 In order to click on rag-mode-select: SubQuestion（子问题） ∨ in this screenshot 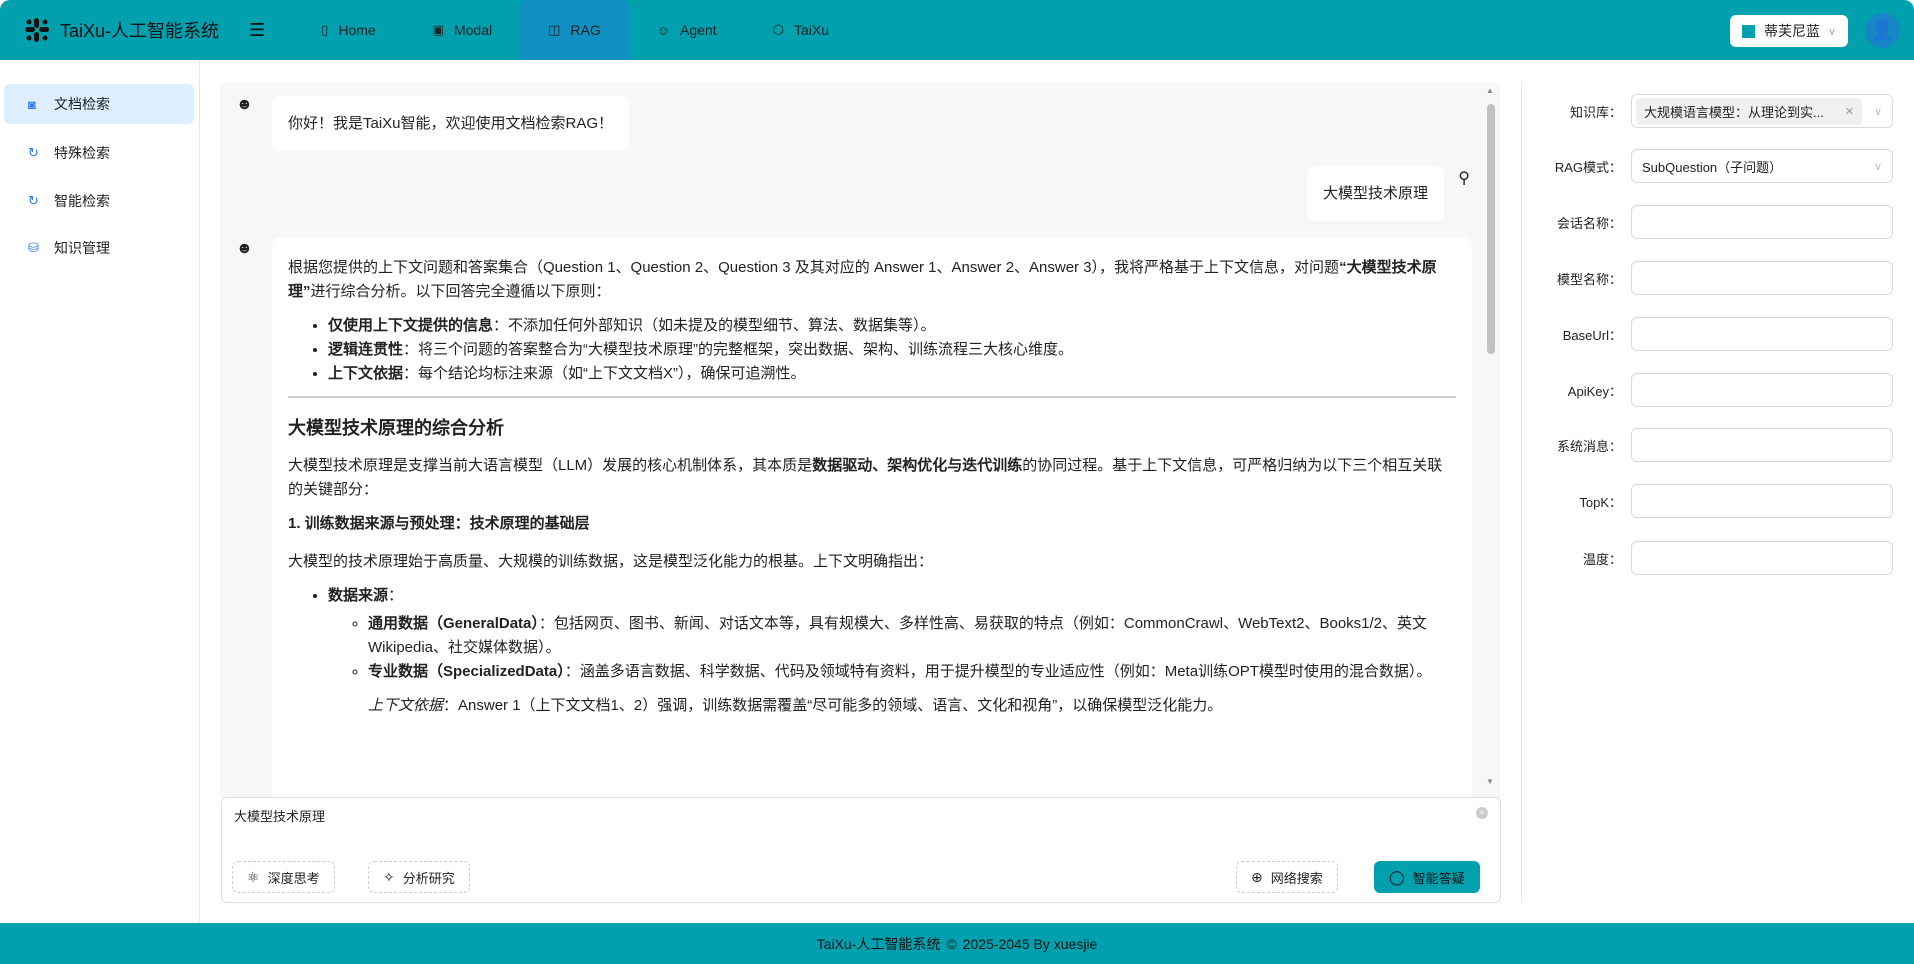, I will do `click(1762, 166)`.